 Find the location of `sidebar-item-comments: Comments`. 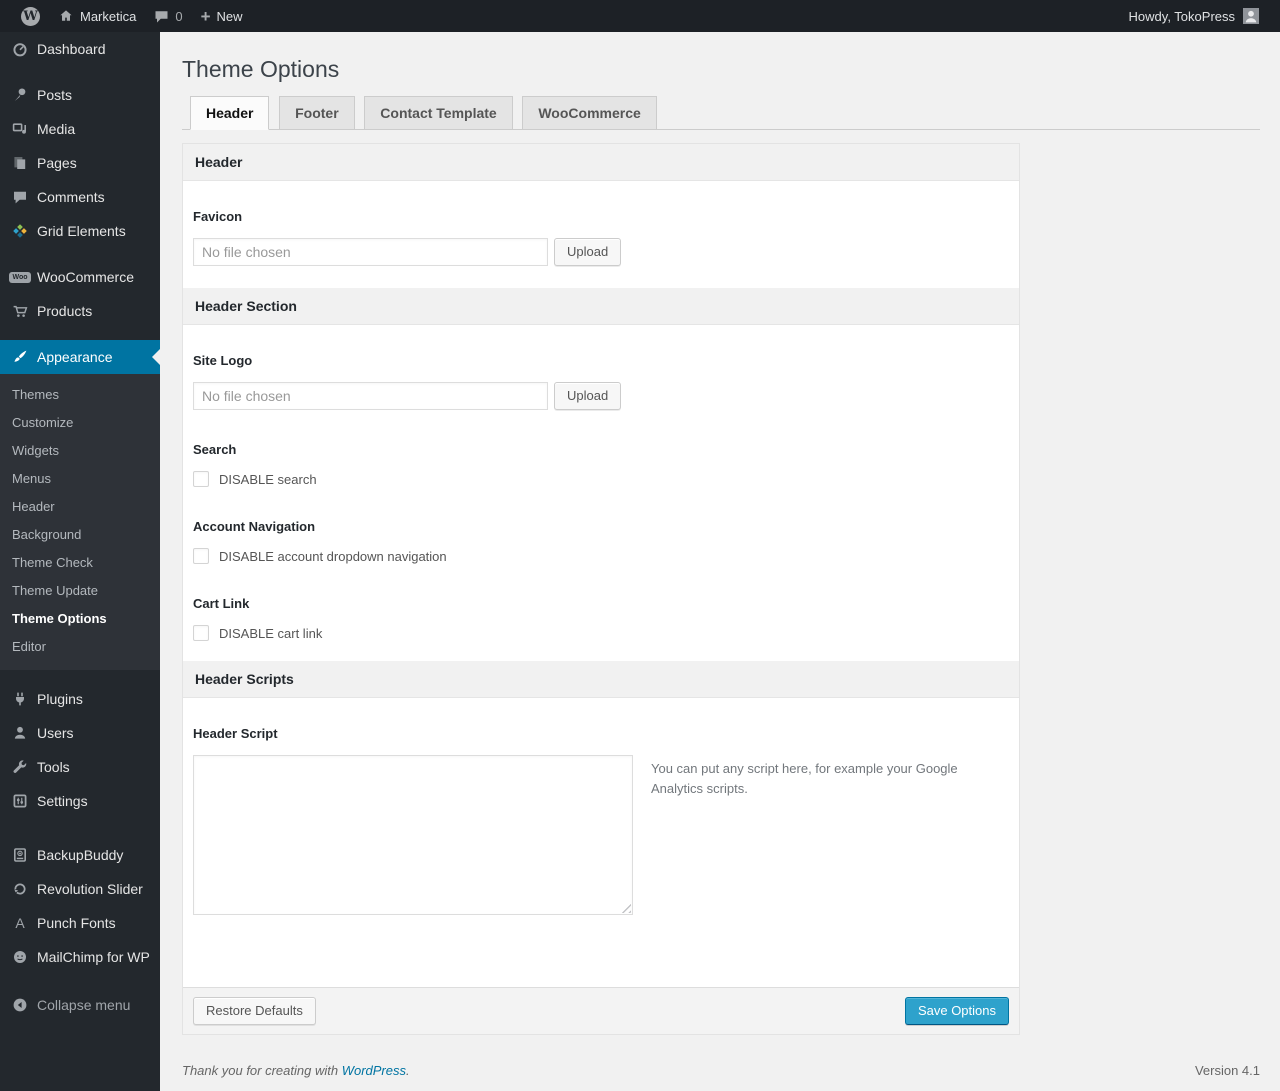

sidebar-item-comments: Comments is located at coordinates (80, 197).